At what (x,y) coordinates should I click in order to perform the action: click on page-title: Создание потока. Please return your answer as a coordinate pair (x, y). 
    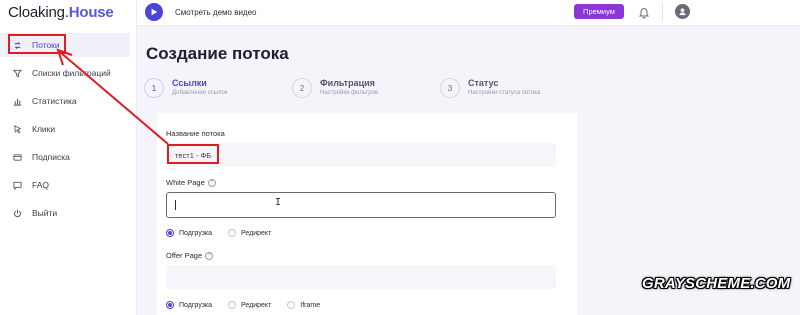
    Looking at the image, I should click on (217, 53).